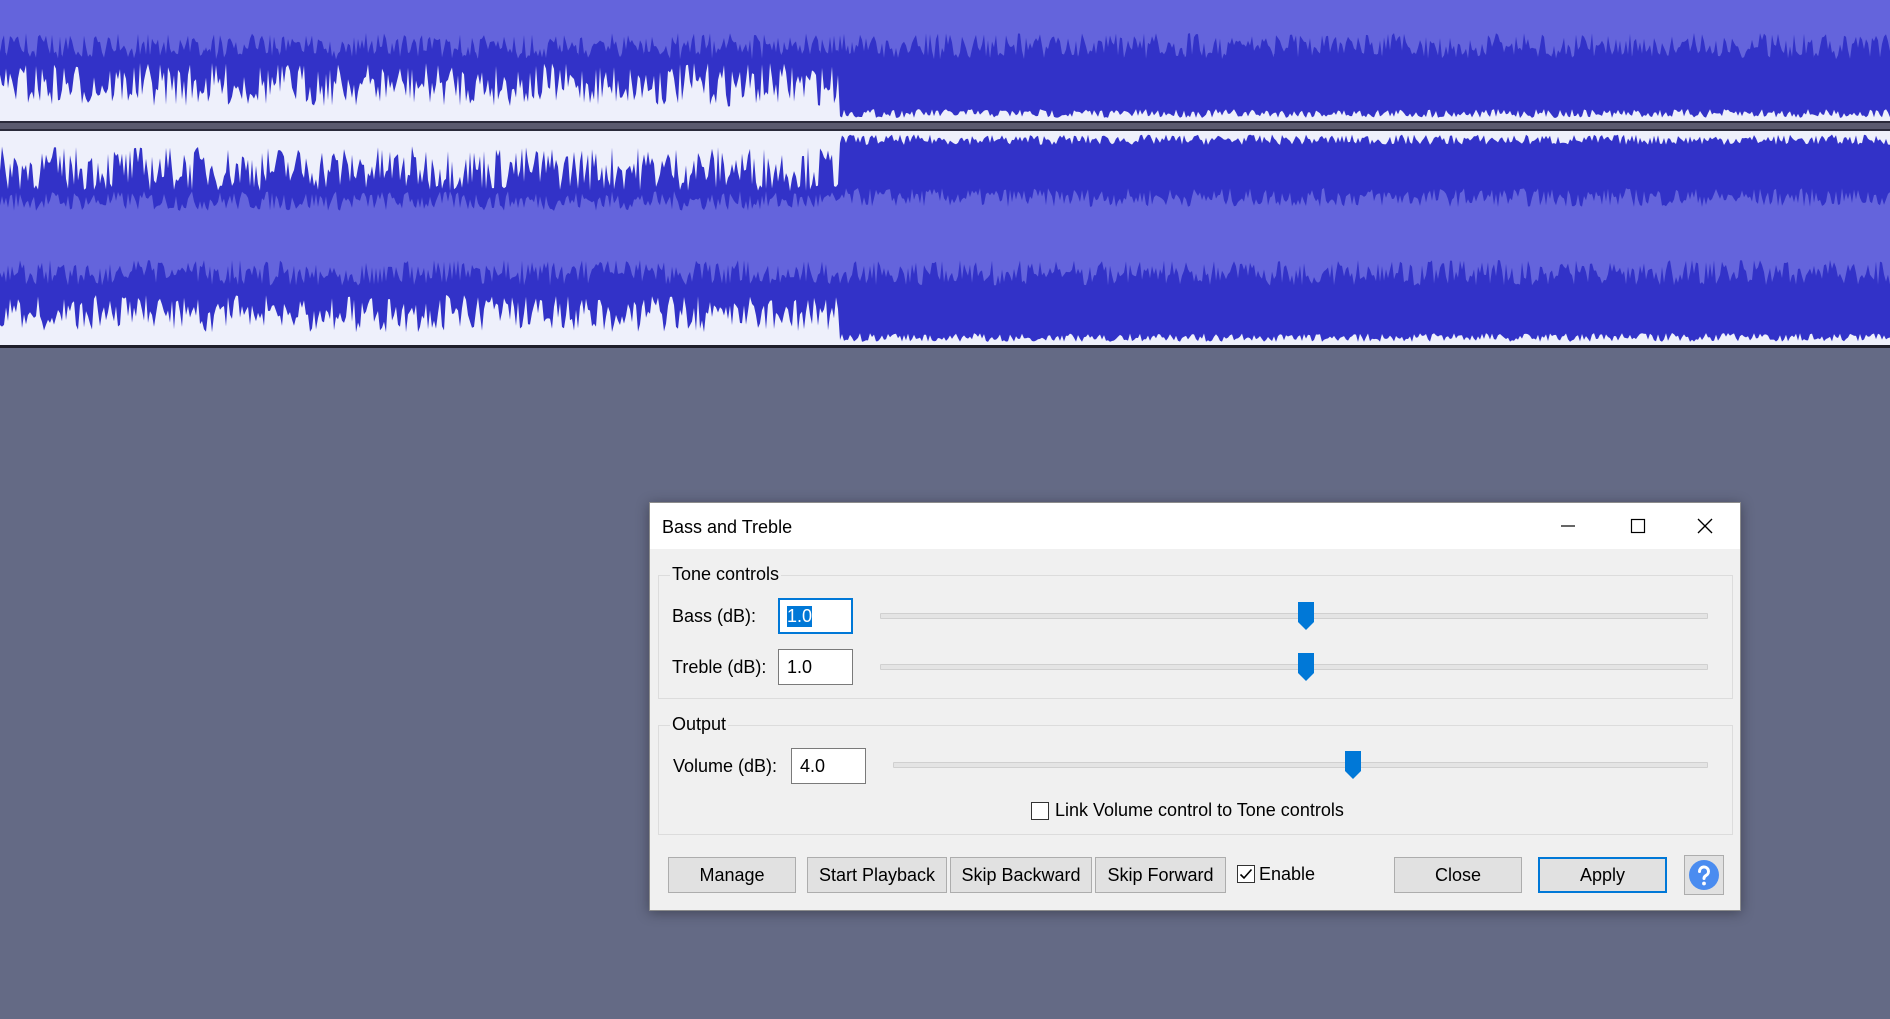  I want to click on manage-button: Manage, so click(732, 875).